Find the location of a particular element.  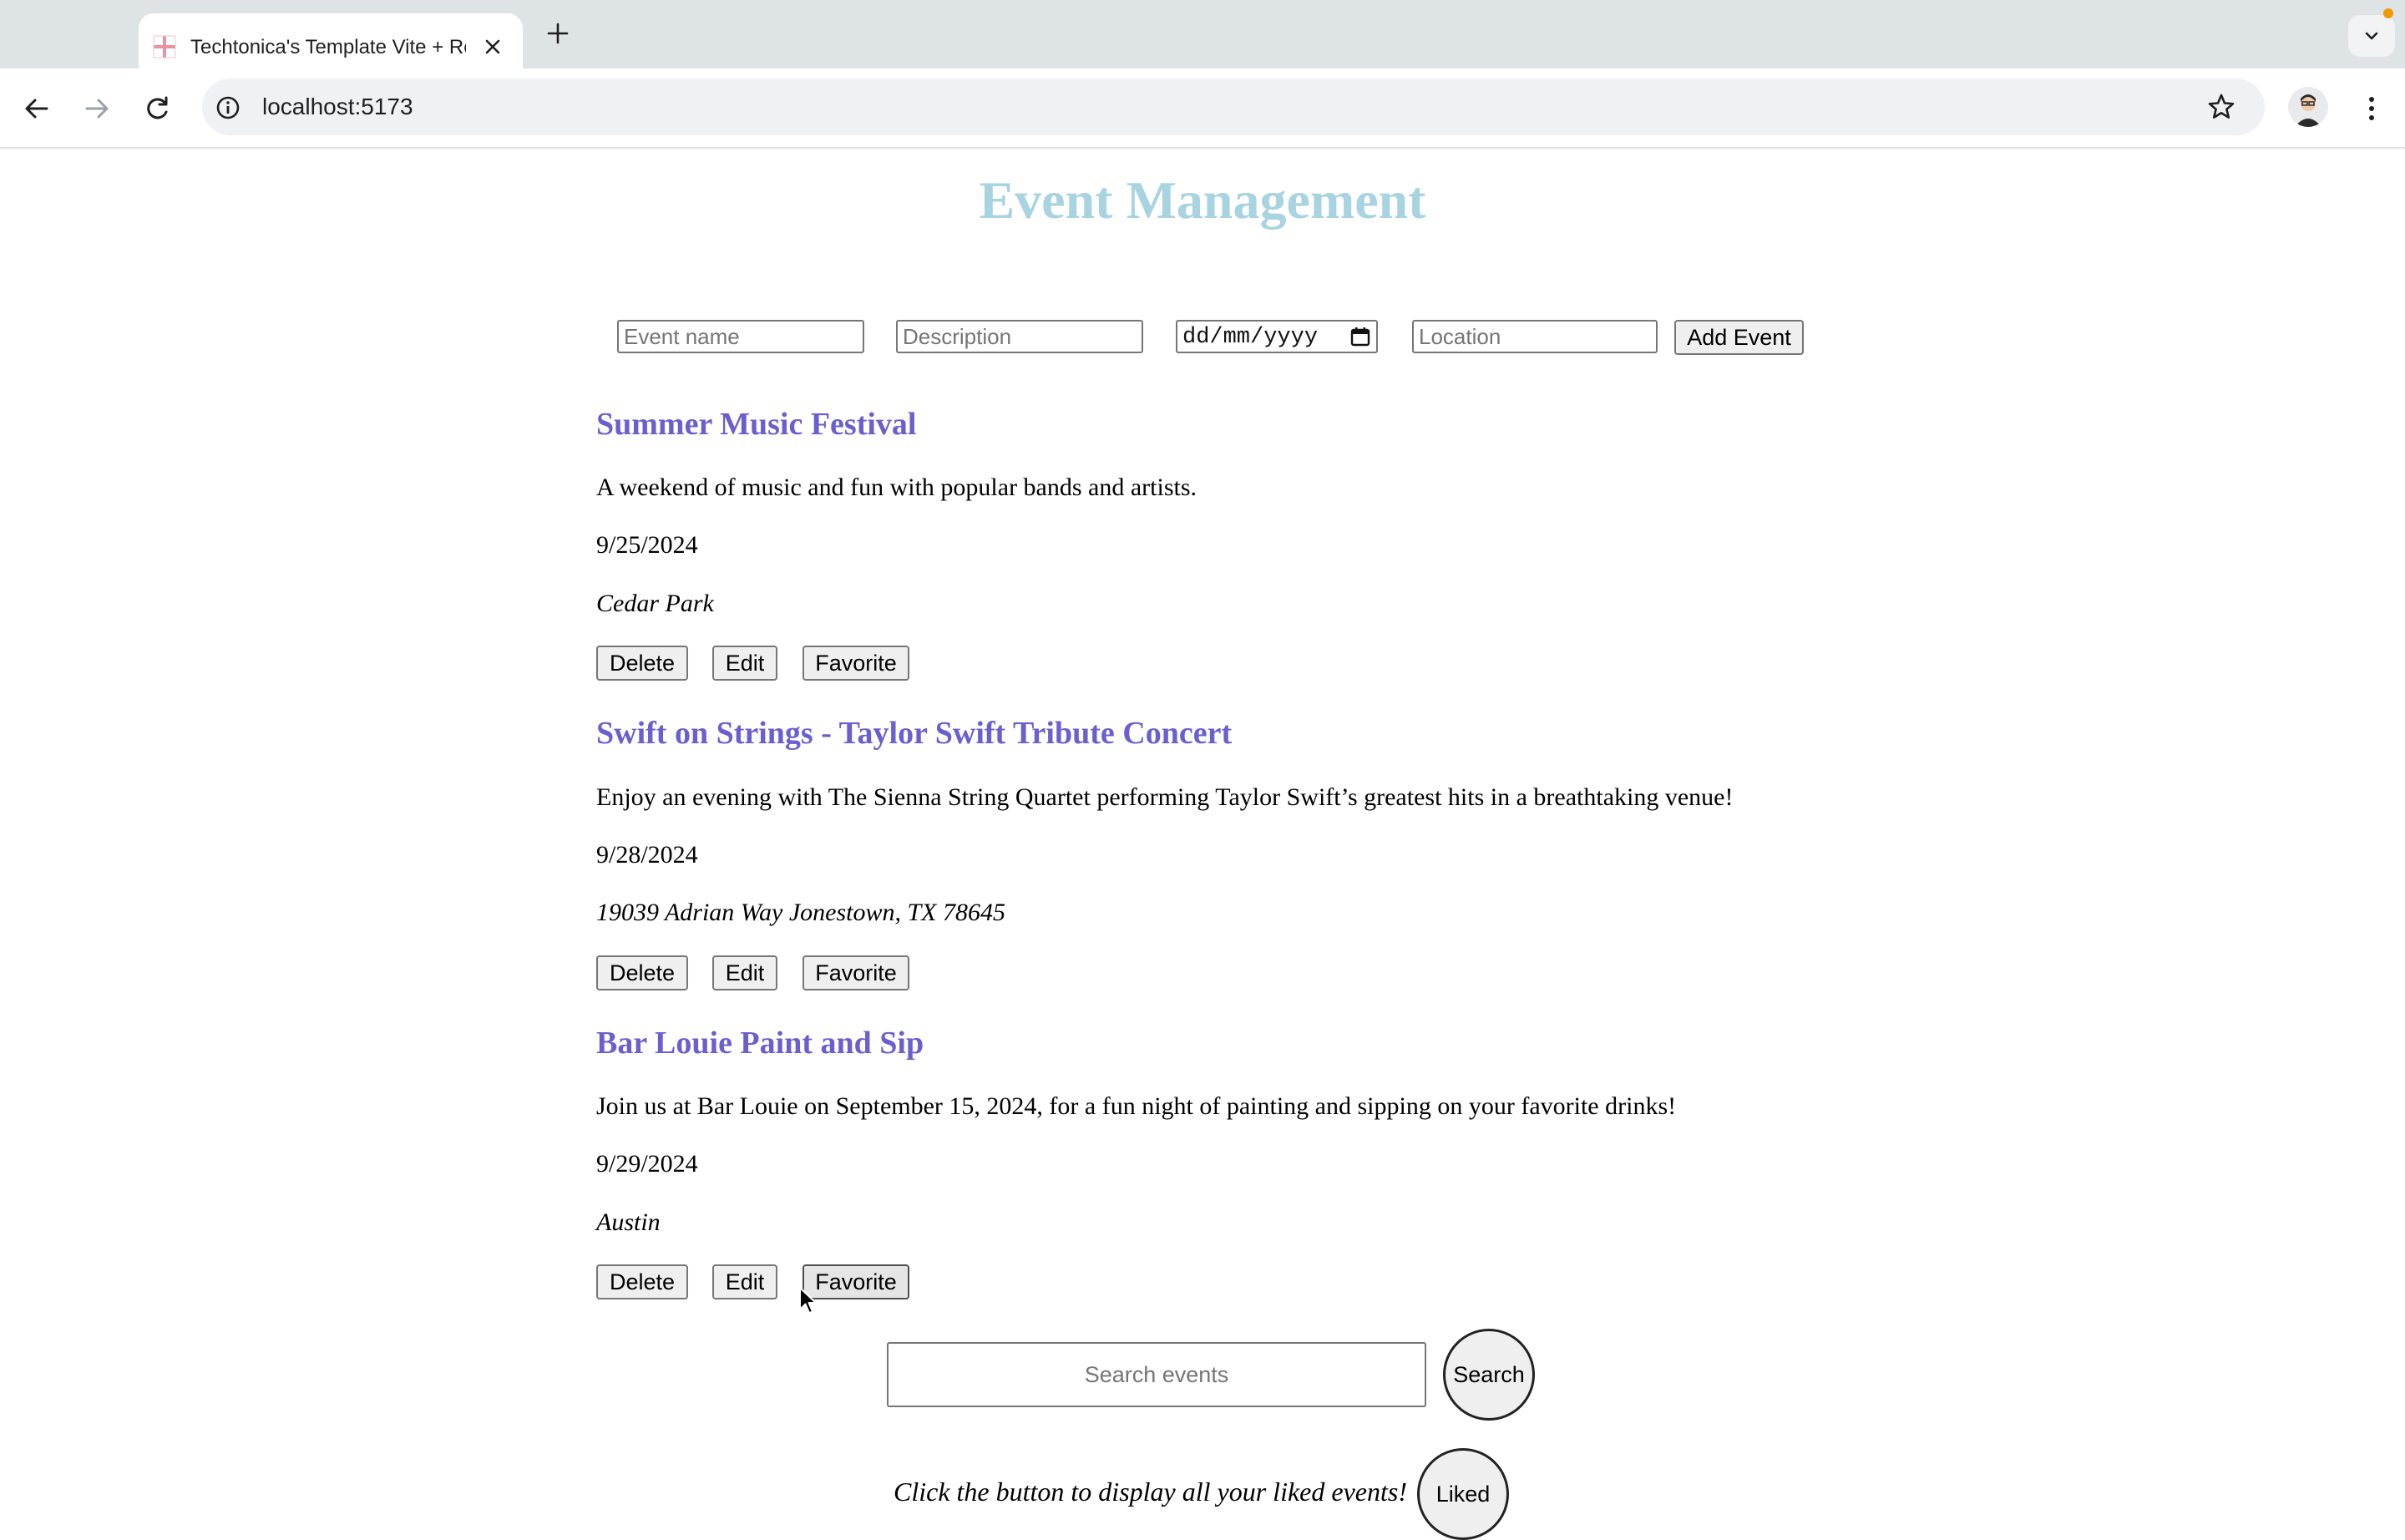

back-arrow-icon is located at coordinates (36, 109).